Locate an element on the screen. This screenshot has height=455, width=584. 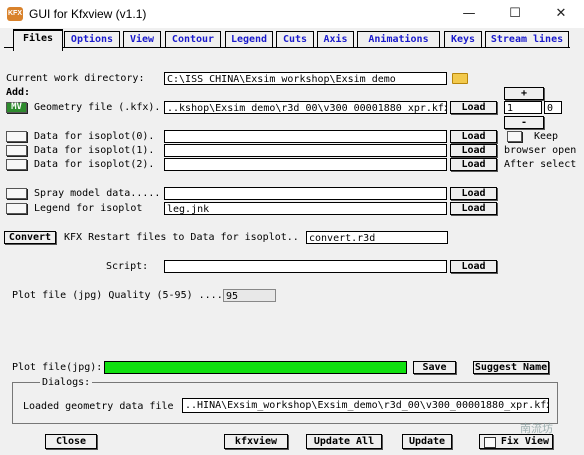
fix-view-label: Fix View is located at coordinates (524, 441).